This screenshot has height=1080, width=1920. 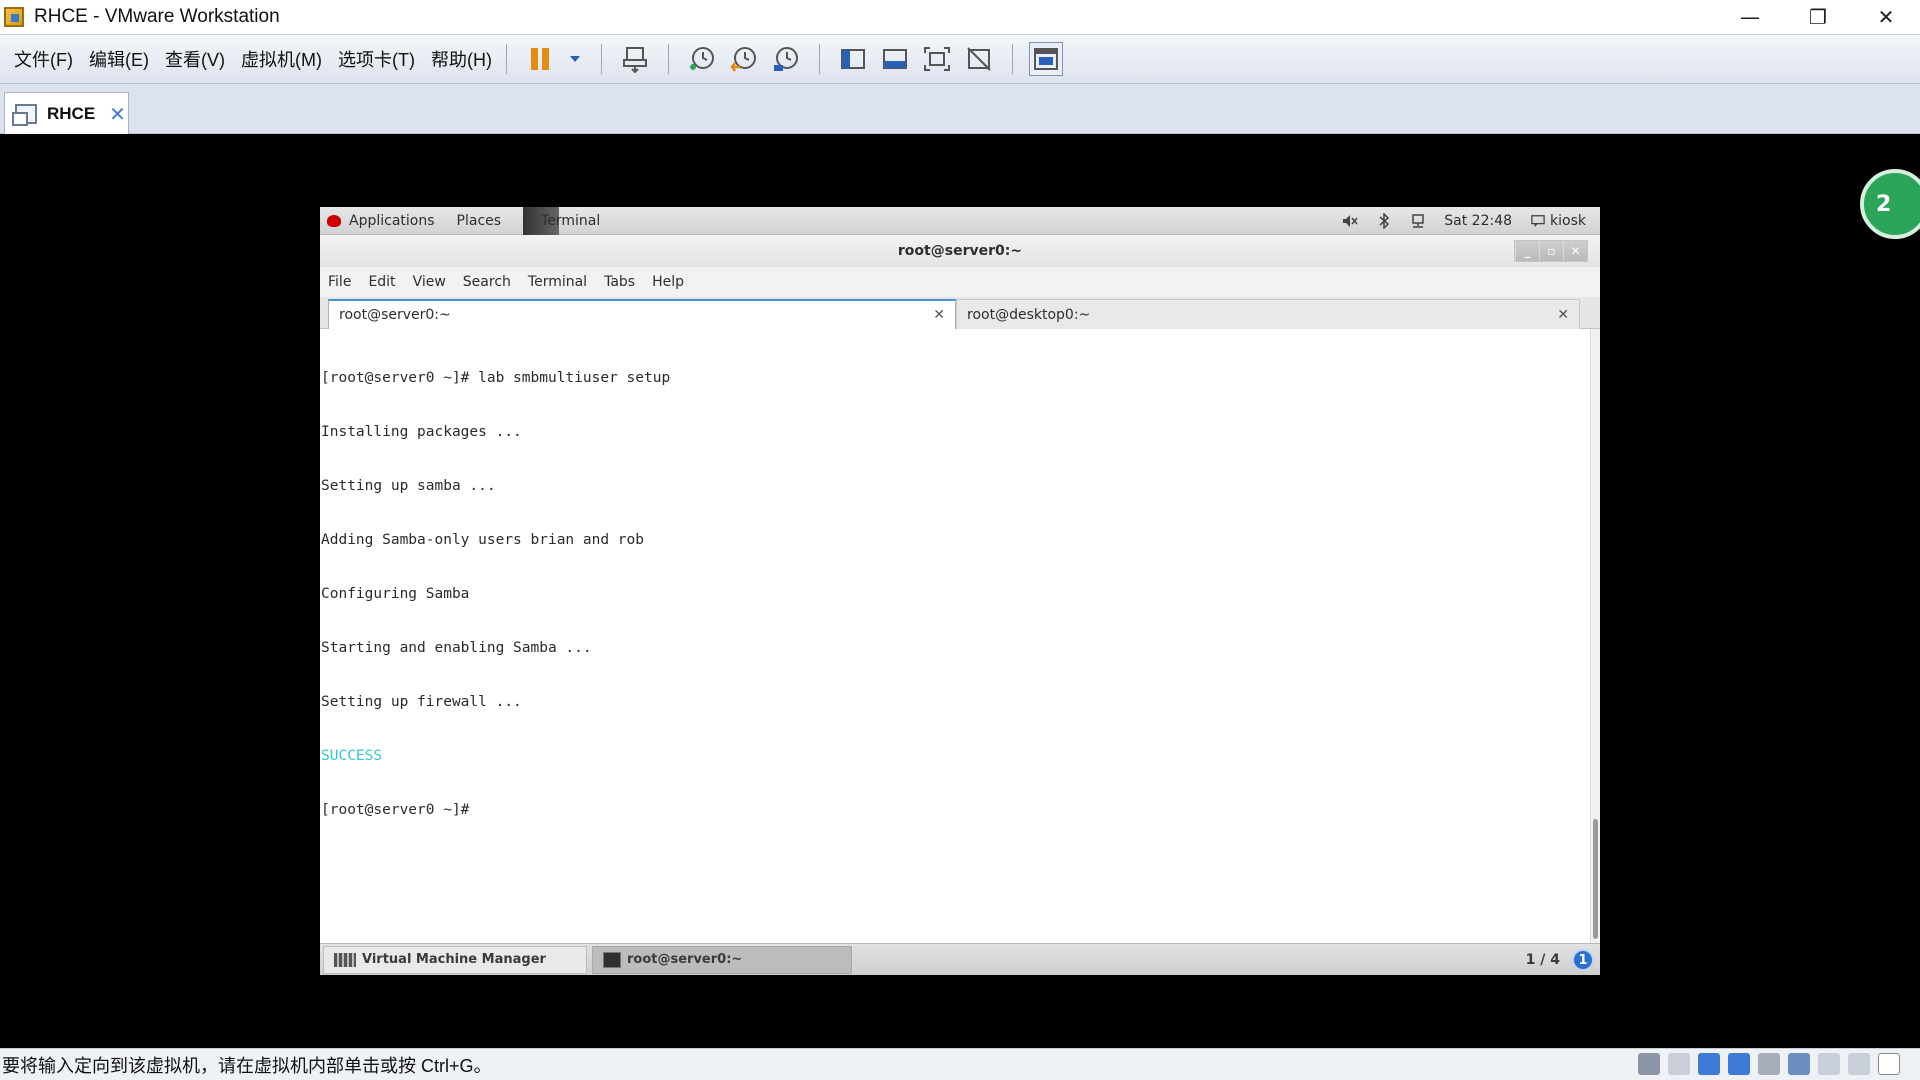 I want to click on terminal-app-label: Terminal, so click(x=571, y=220).